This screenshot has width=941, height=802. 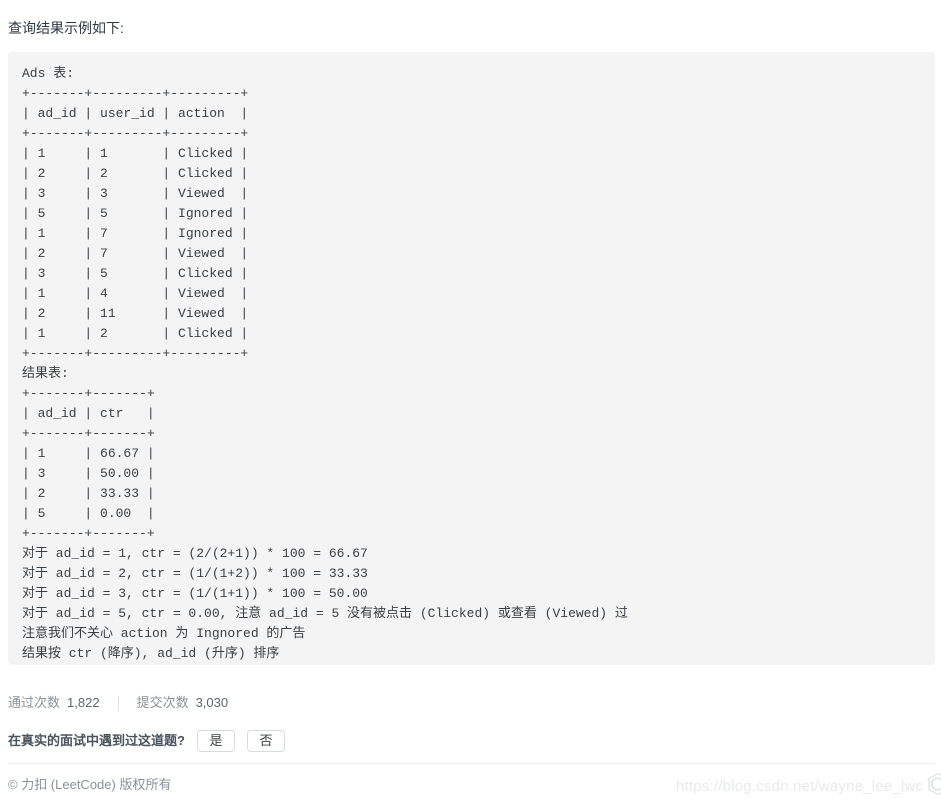 I want to click on code-line: Ads 表:, so click(x=48, y=73).